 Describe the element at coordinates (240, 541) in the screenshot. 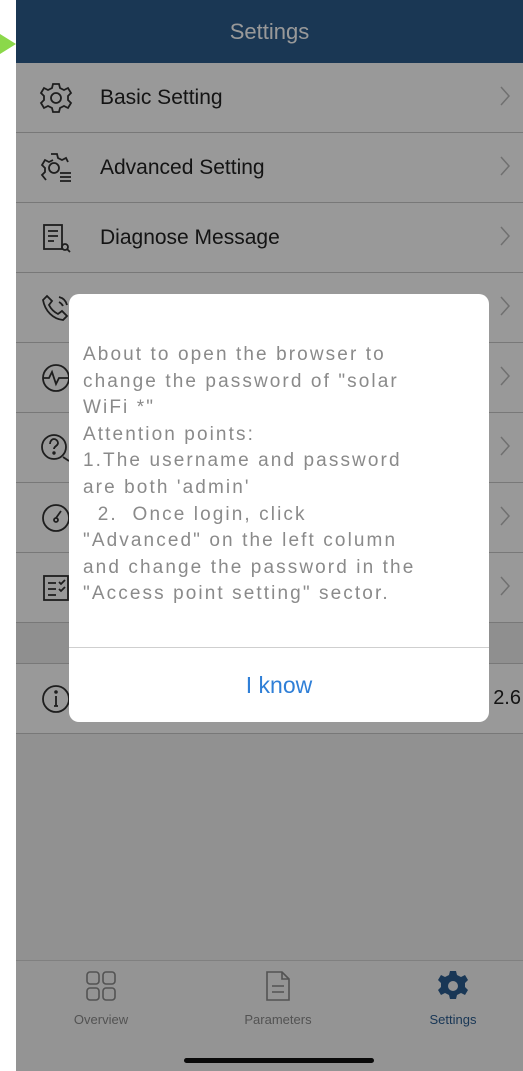

I see `dialog-message-line: "Advanced" on the left column` at that location.